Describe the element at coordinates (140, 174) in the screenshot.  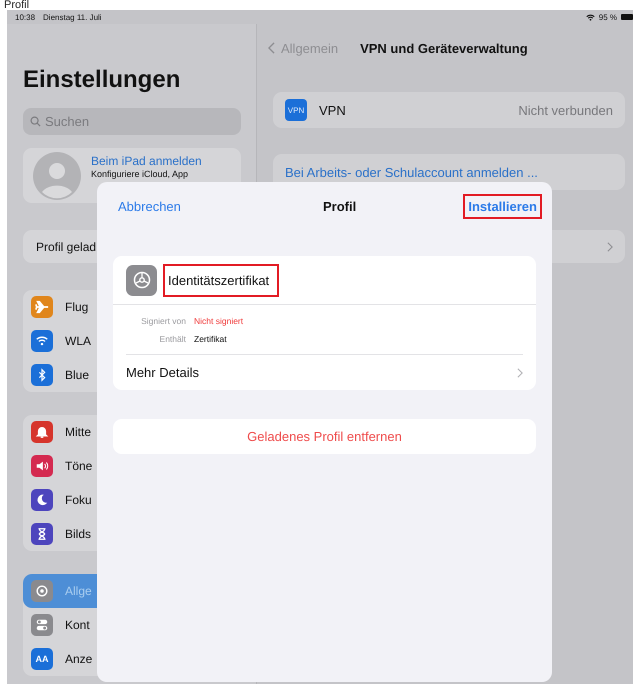
I see `account-subtitle: Konfiguriere iCloud, App` at that location.